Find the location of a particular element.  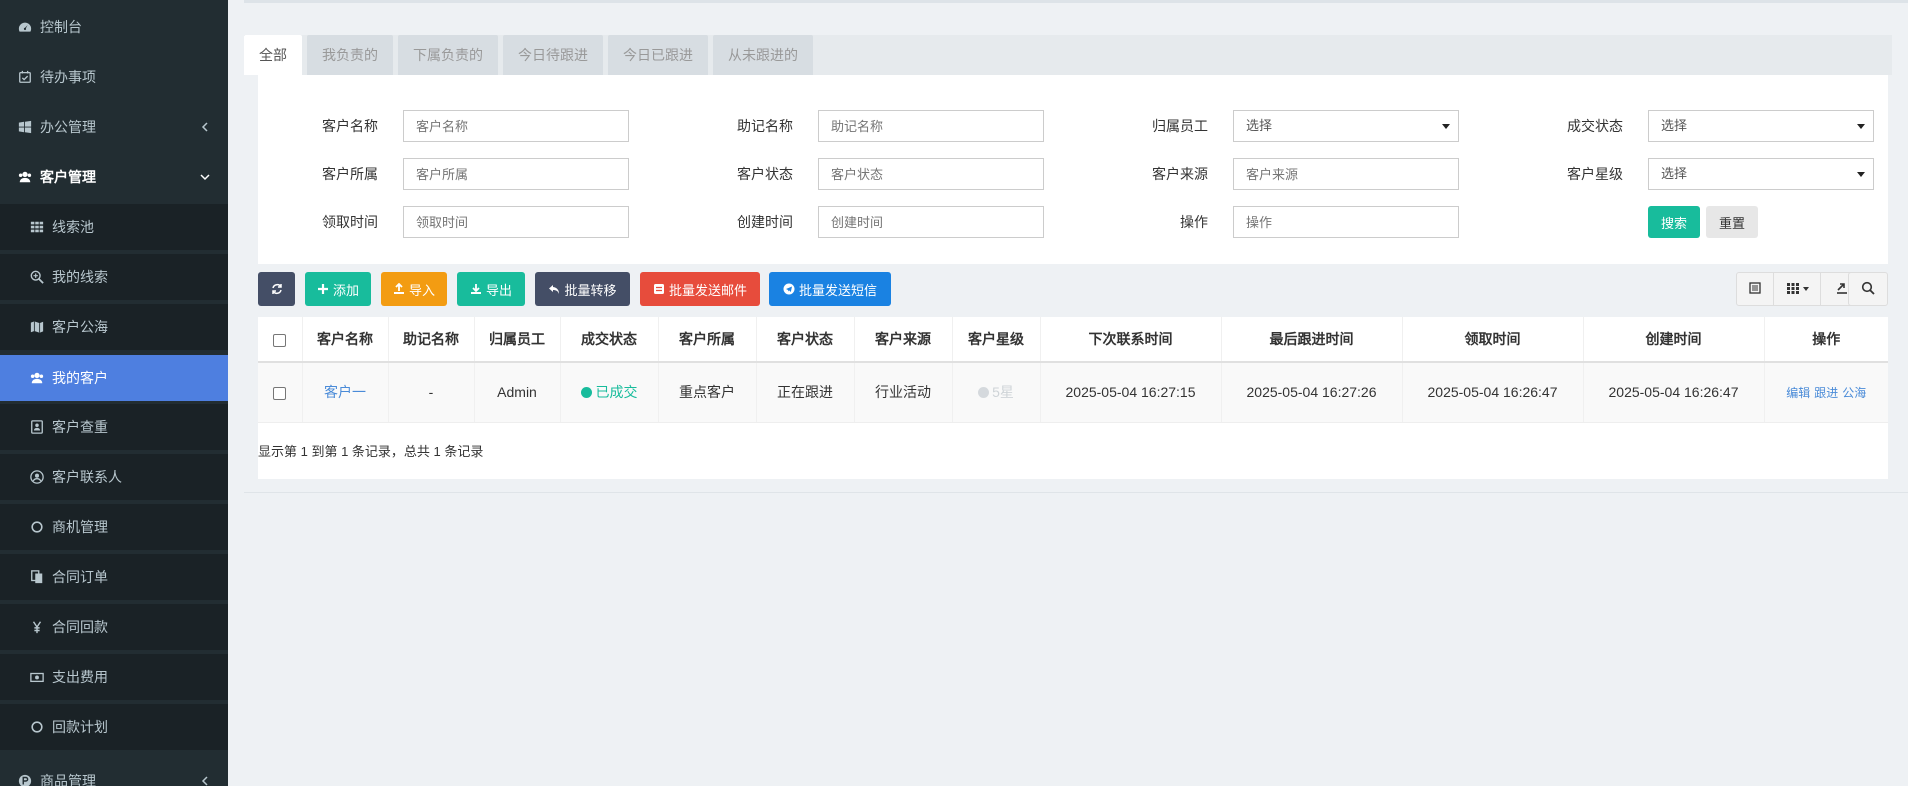

cell-status: 正在跟进 is located at coordinates (805, 392).